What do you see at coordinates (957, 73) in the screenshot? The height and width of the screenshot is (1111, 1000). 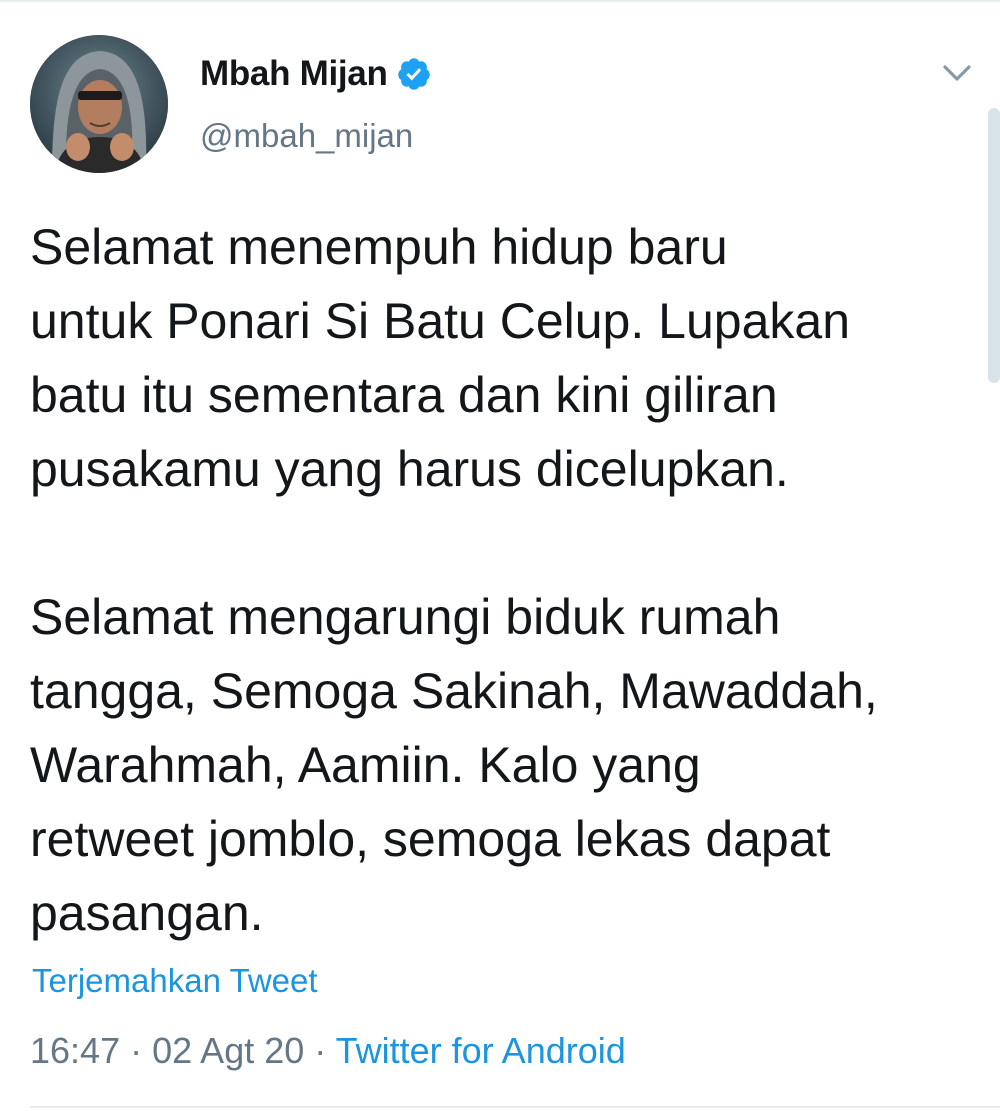 I see `chevron-down-icon` at bounding box center [957, 73].